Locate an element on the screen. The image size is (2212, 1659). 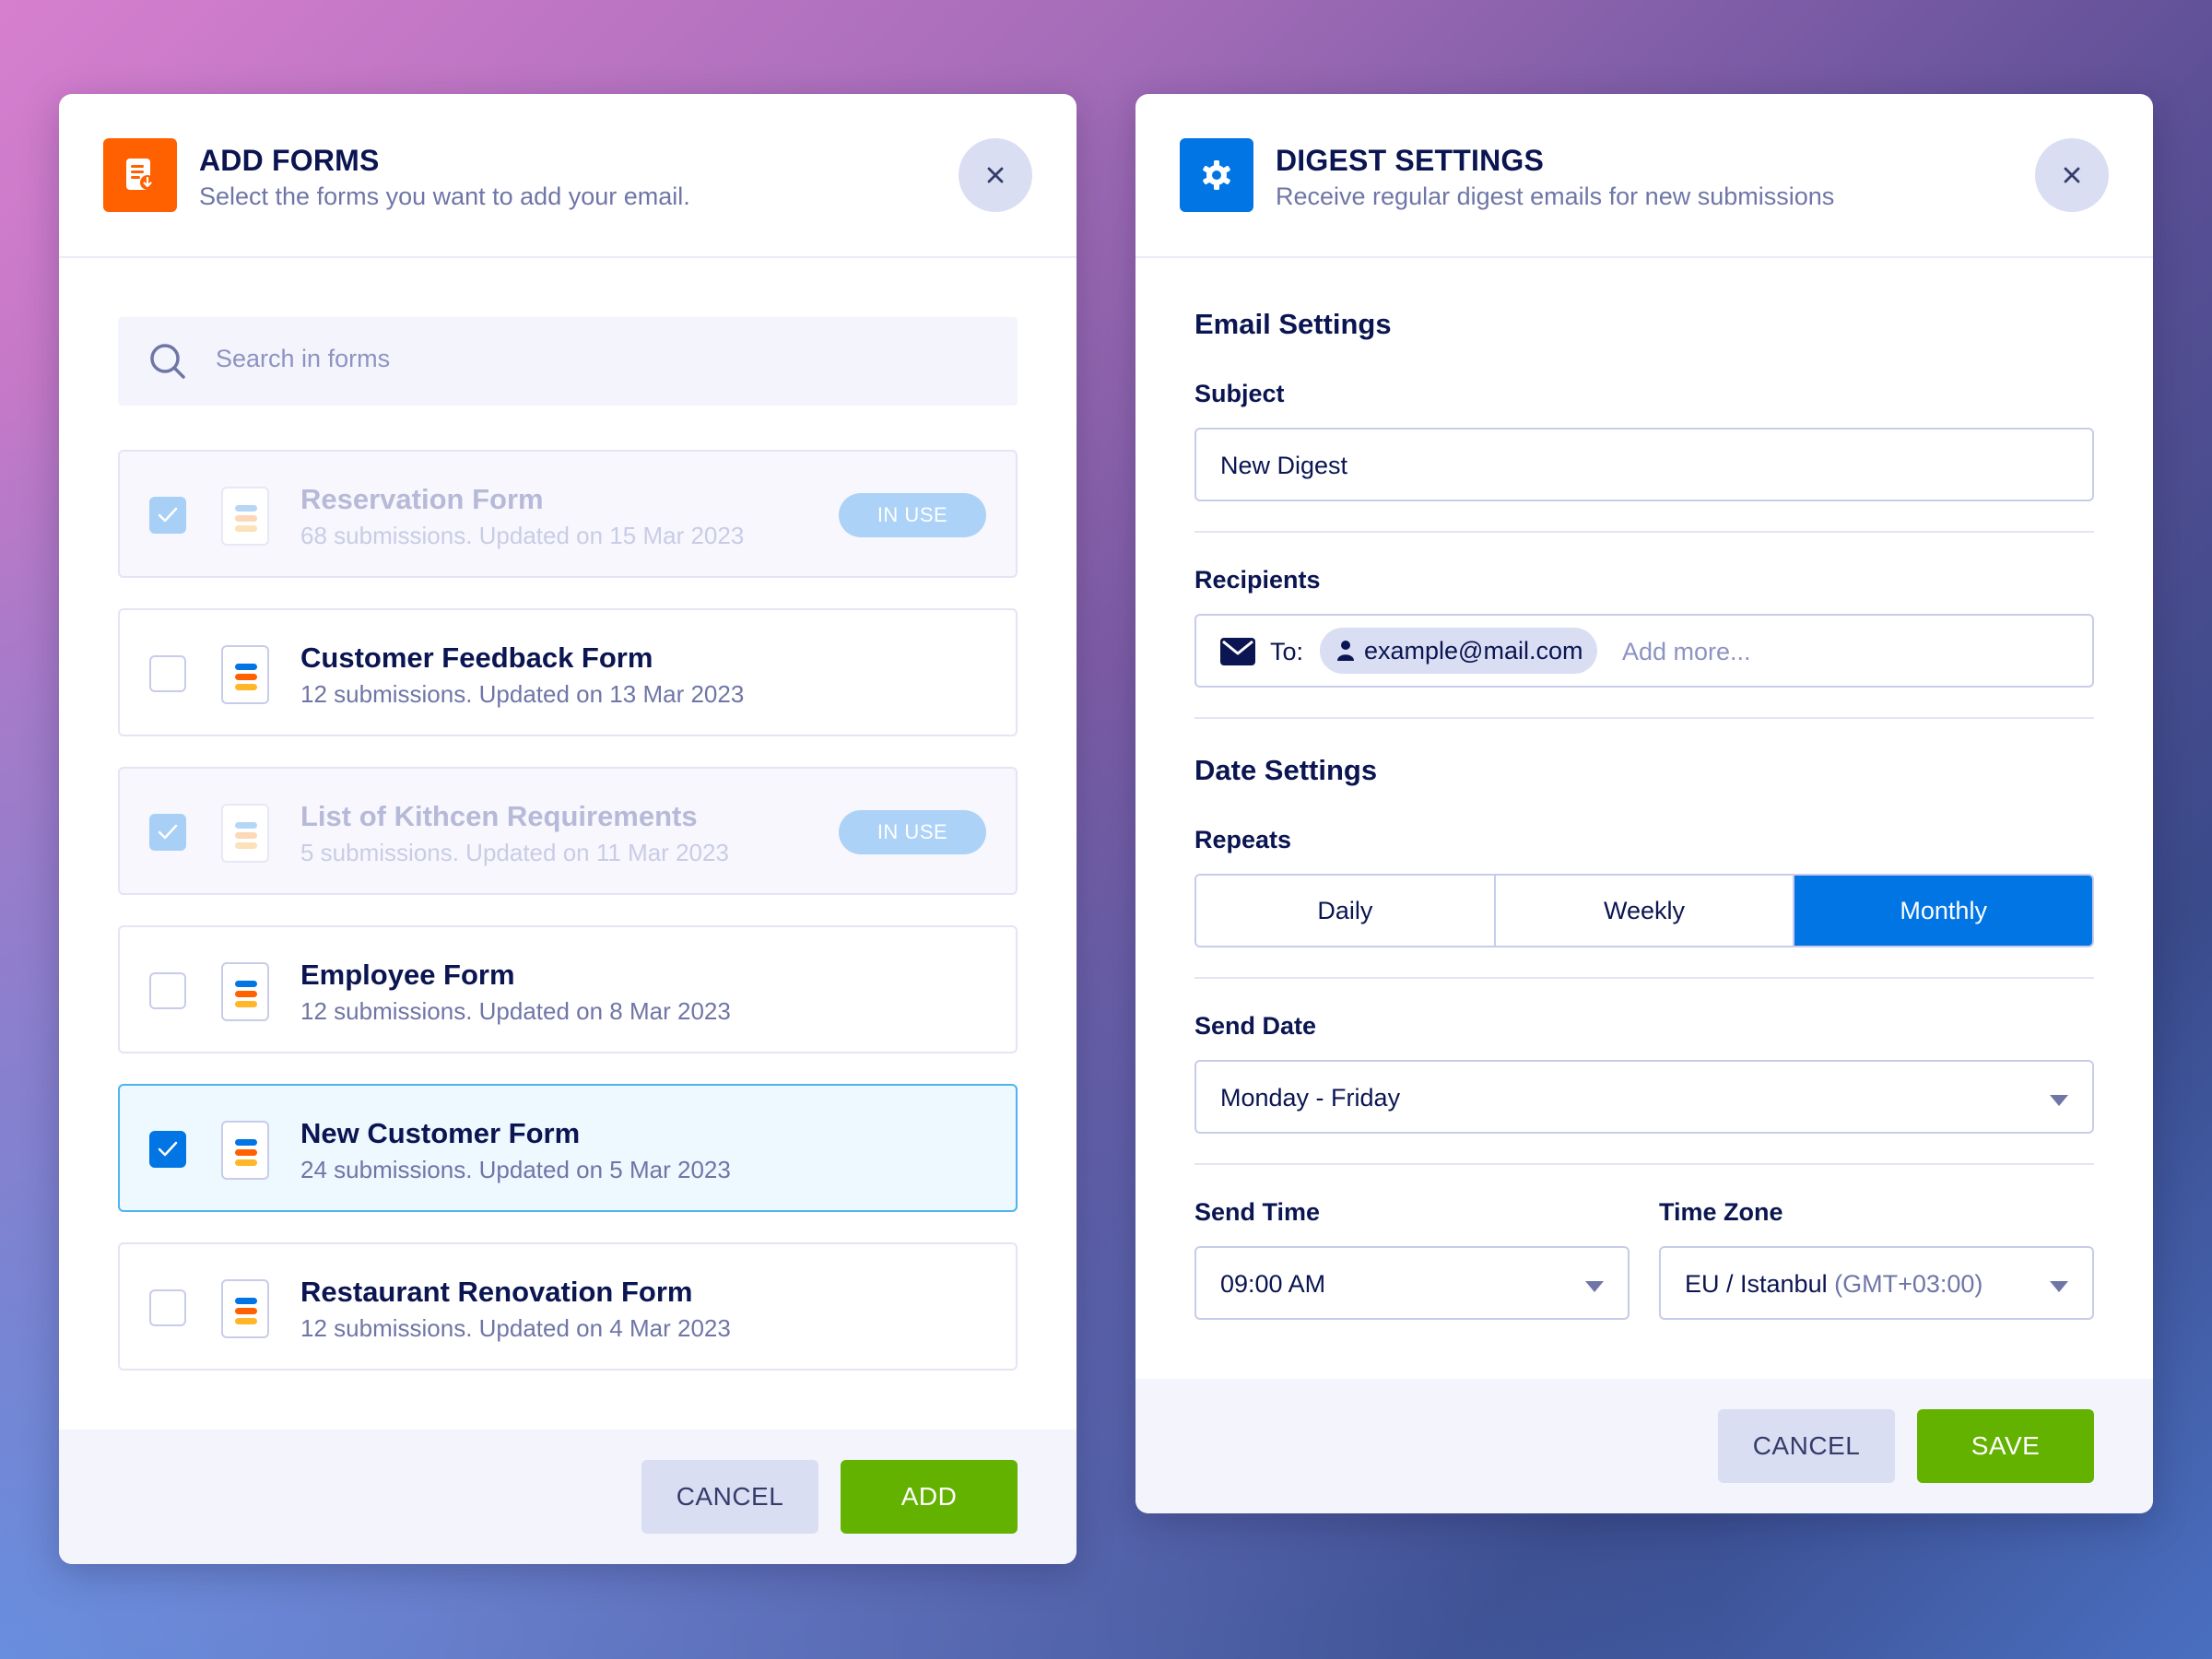
recipients-label: Recipients is located at coordinates (1257, 580).